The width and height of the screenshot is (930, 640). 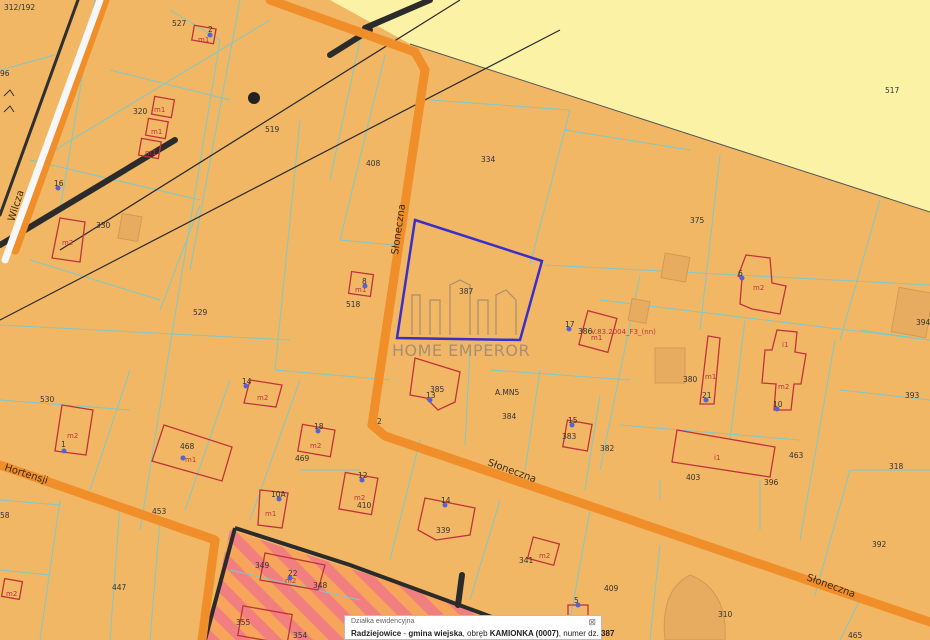 What do you see at coordinates (896, 466) in the screenshot?
I see `parcel-label: 318` at bounding box center [896, 466].